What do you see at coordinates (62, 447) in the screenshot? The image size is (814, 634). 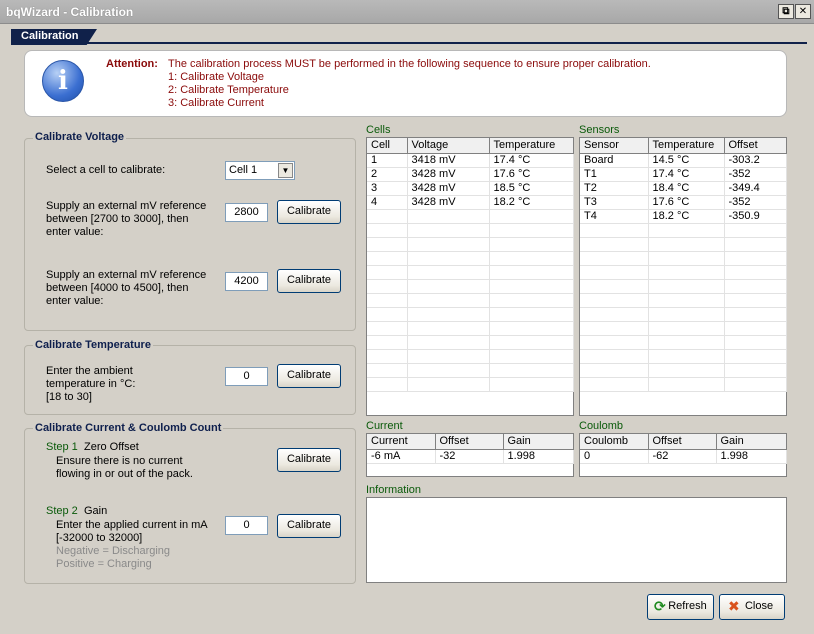 I see `step1-label: Step 1` at bounding box center [62, 447].